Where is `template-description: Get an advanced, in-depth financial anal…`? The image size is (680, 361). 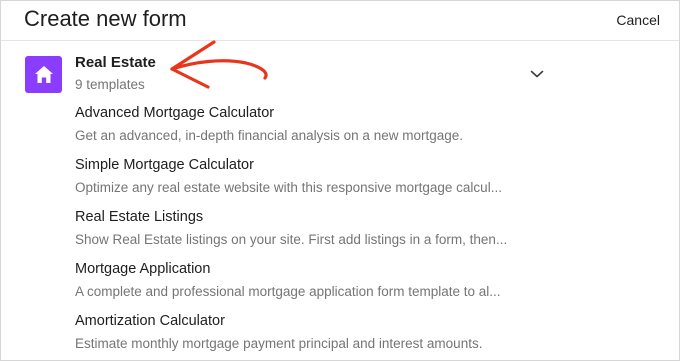 template-description: Get an advanced, in-depth financial anal… is located at coordinates (269, 135).